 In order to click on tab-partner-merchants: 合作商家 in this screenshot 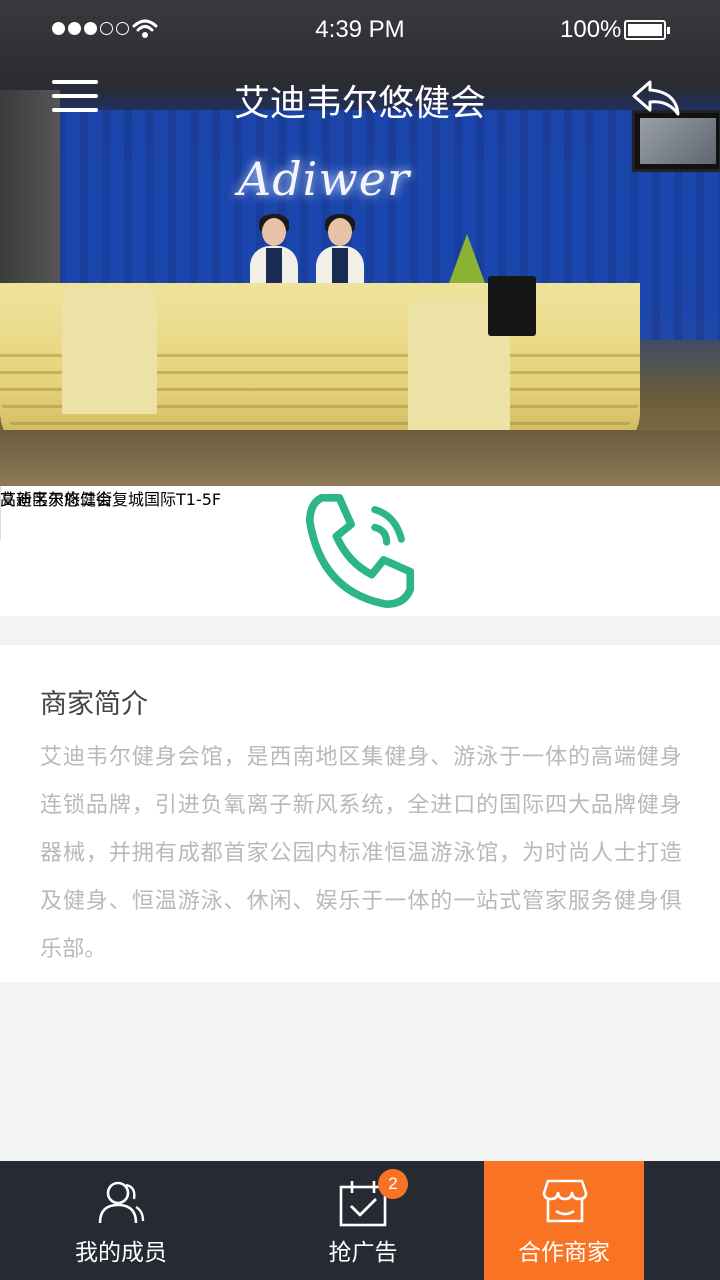, I will do `click(564, 1220)`.